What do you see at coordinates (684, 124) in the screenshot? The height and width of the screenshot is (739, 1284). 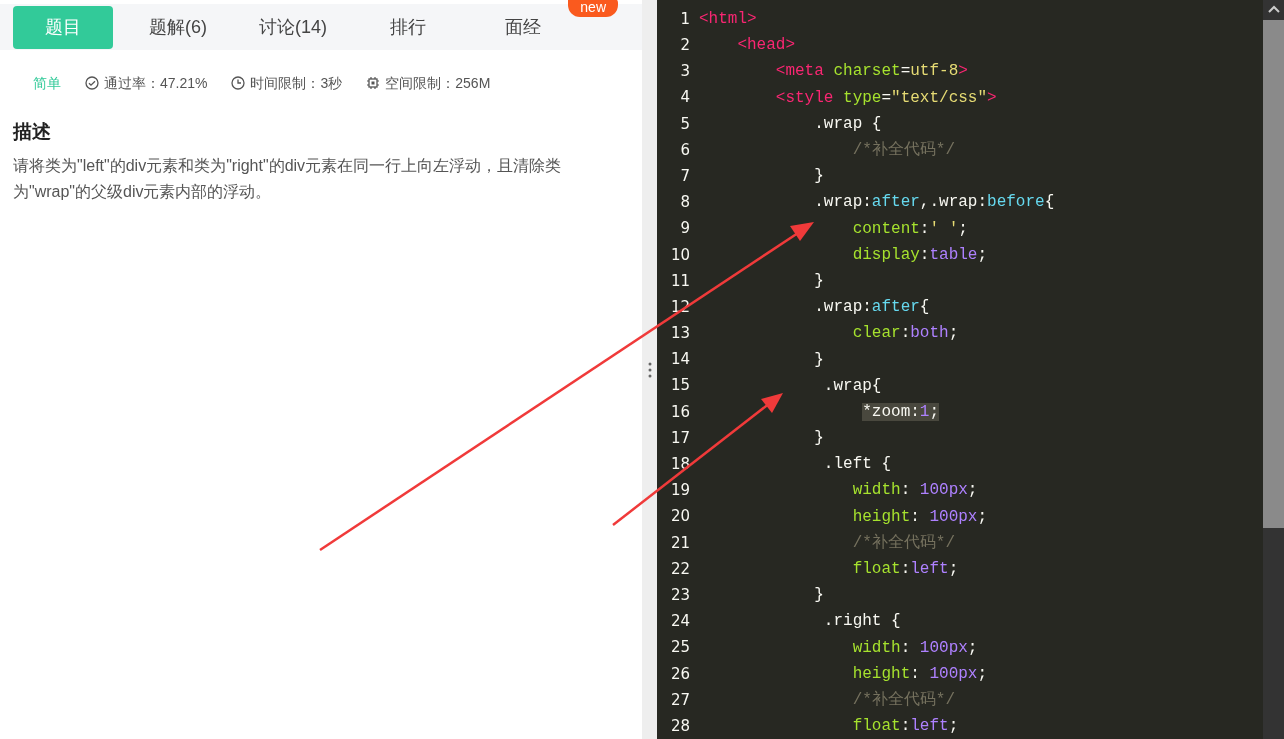 I see `line-number: 5` at bounding box center [684, 124].